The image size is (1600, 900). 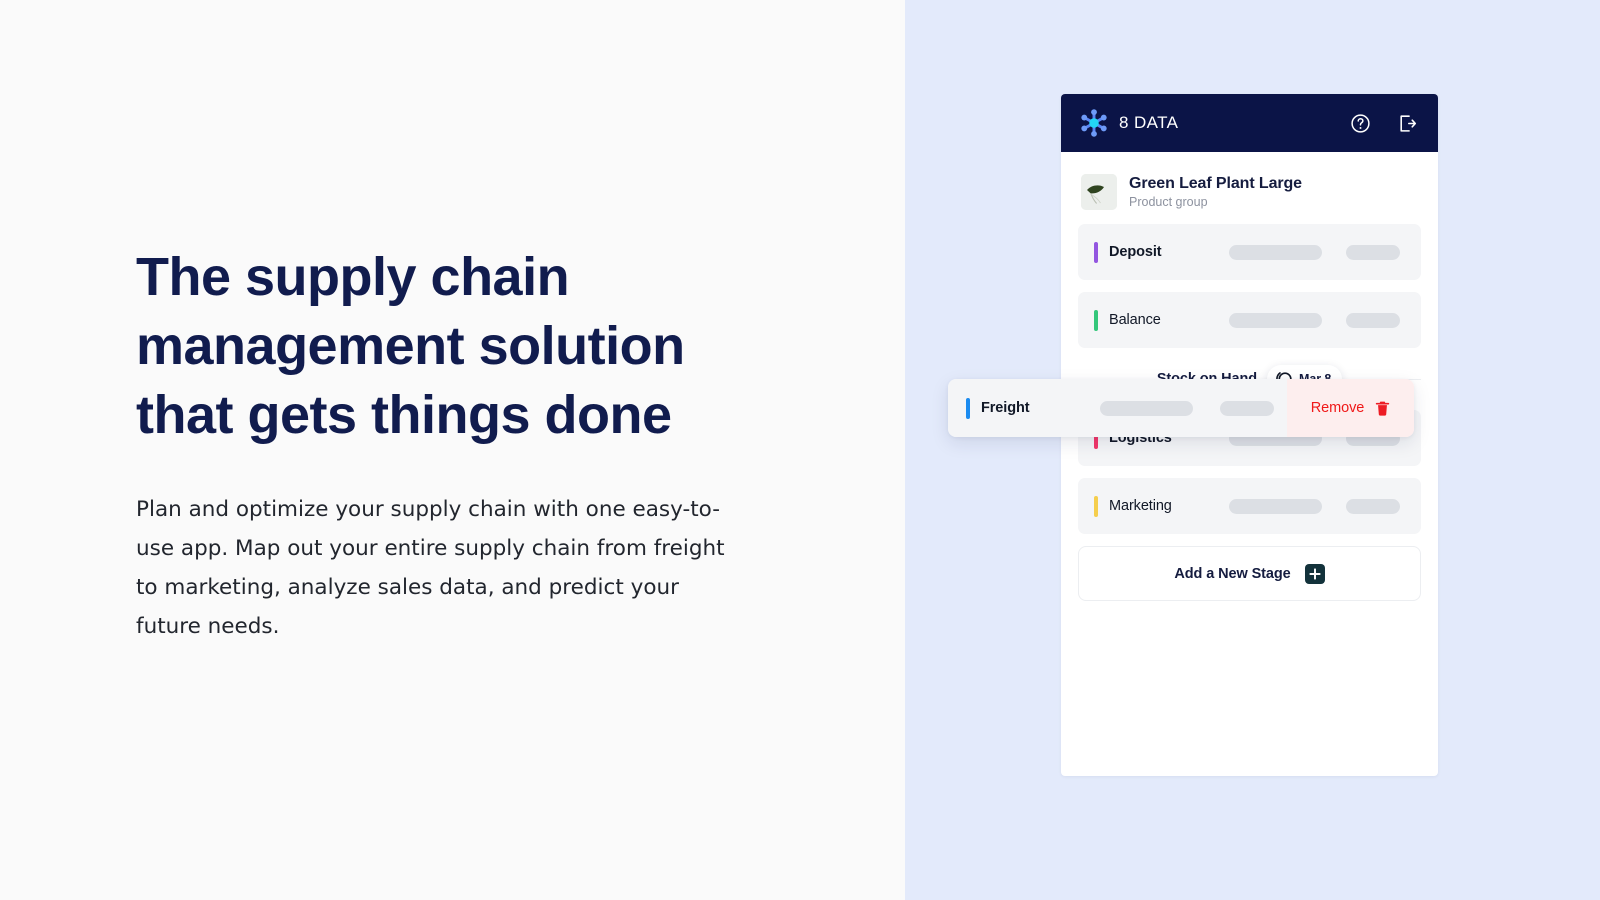 I want to click on stage-label: Marketing, so click(x=1140, y=506).